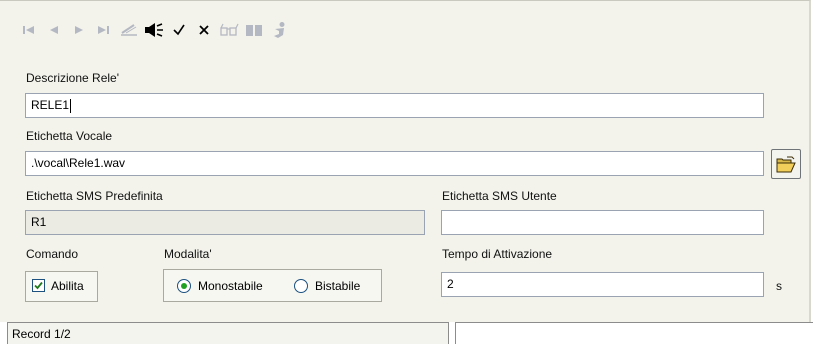  What do you see at coordinates (279, 30) in the screenshot?
I see `person-icon` at bounding box center [279, 30].